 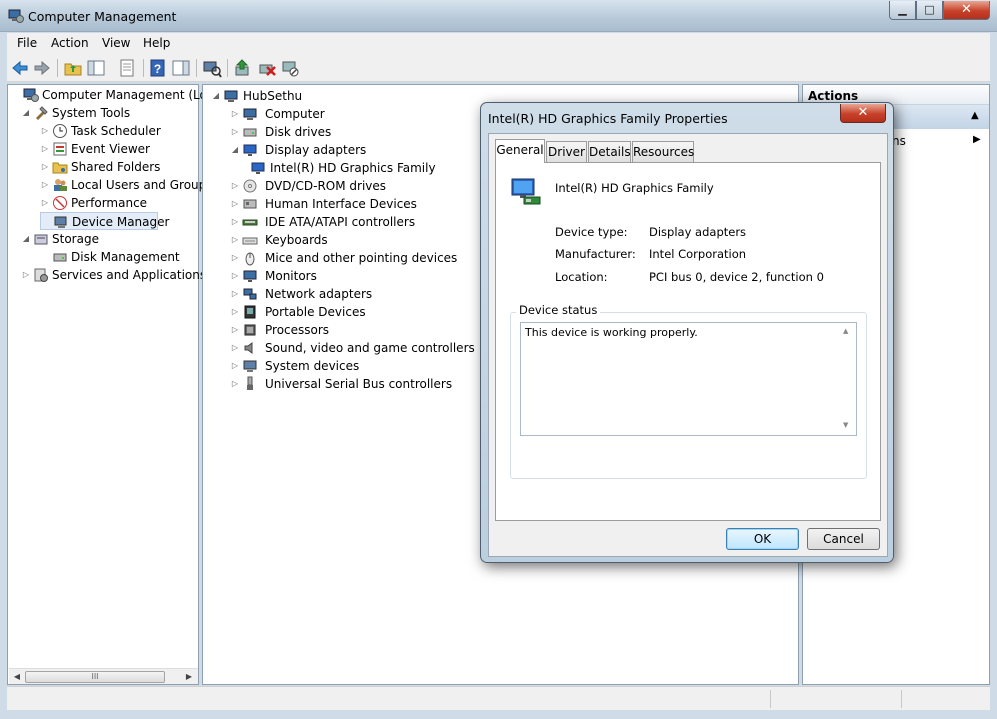 What do you see at coordinates (60, 131) in the screenshot?
I see `task-scheduler-icon` at bounding box center [60, 131].